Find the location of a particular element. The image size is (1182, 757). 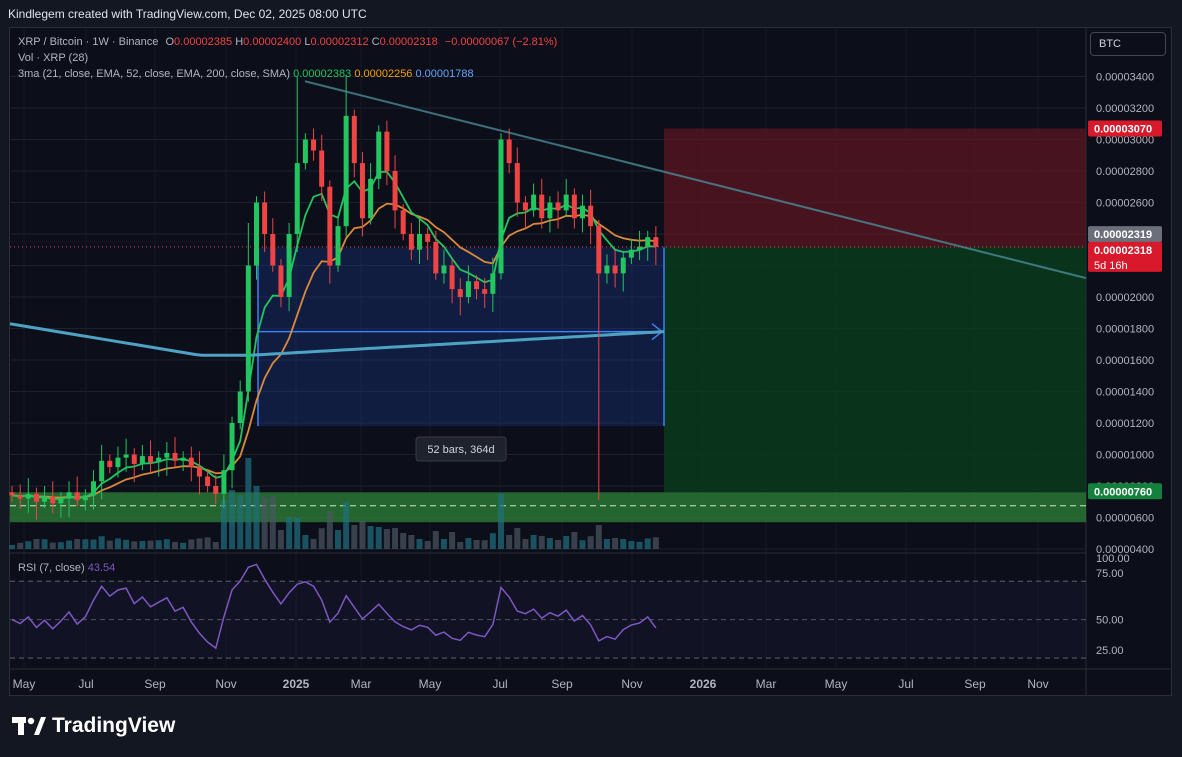

volume-legend: Vol · XRP (28) is located at coordinates (53, 58).